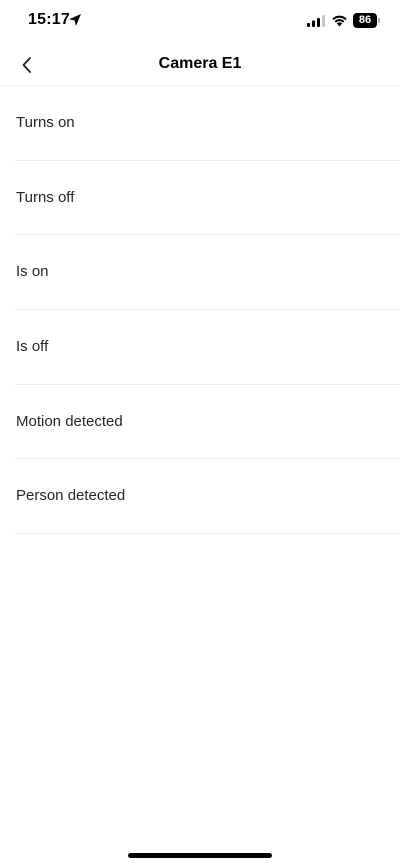  What do you see at coordinates (32, 272) in the screenshot?
I see `list-item-label: Is on` at bounding box center [32, 272].